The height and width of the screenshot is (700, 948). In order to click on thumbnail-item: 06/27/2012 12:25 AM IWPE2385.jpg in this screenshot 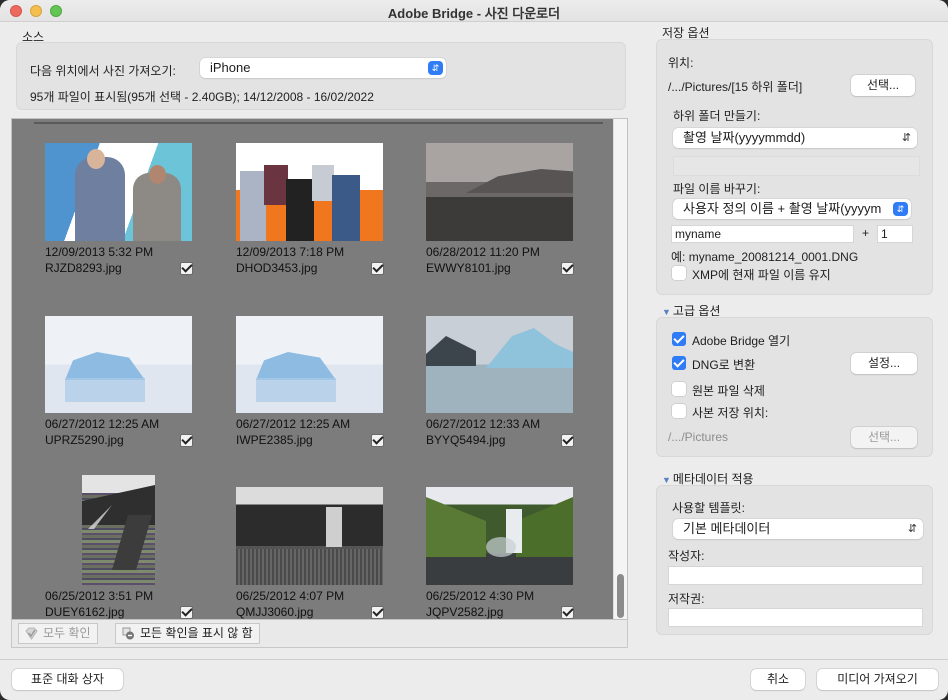, I will do `click(311, 371)`.